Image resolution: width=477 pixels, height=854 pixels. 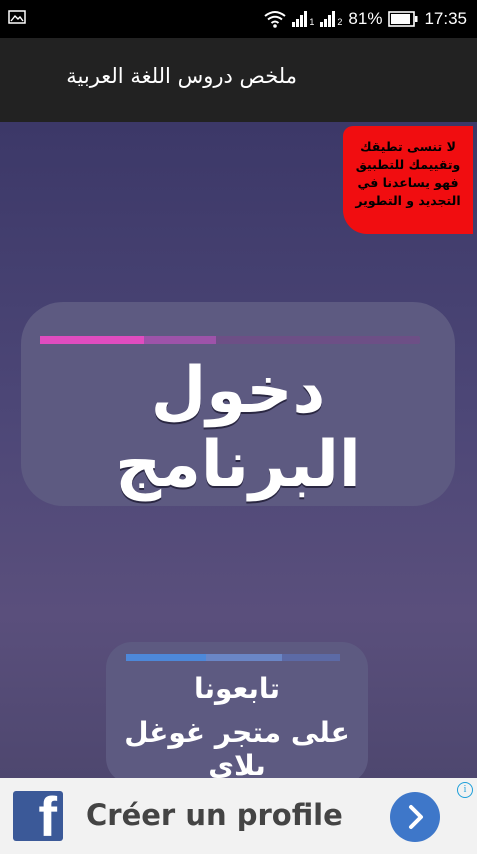 I want to click on battery-percent: 81%, so click(x=365, y=18).